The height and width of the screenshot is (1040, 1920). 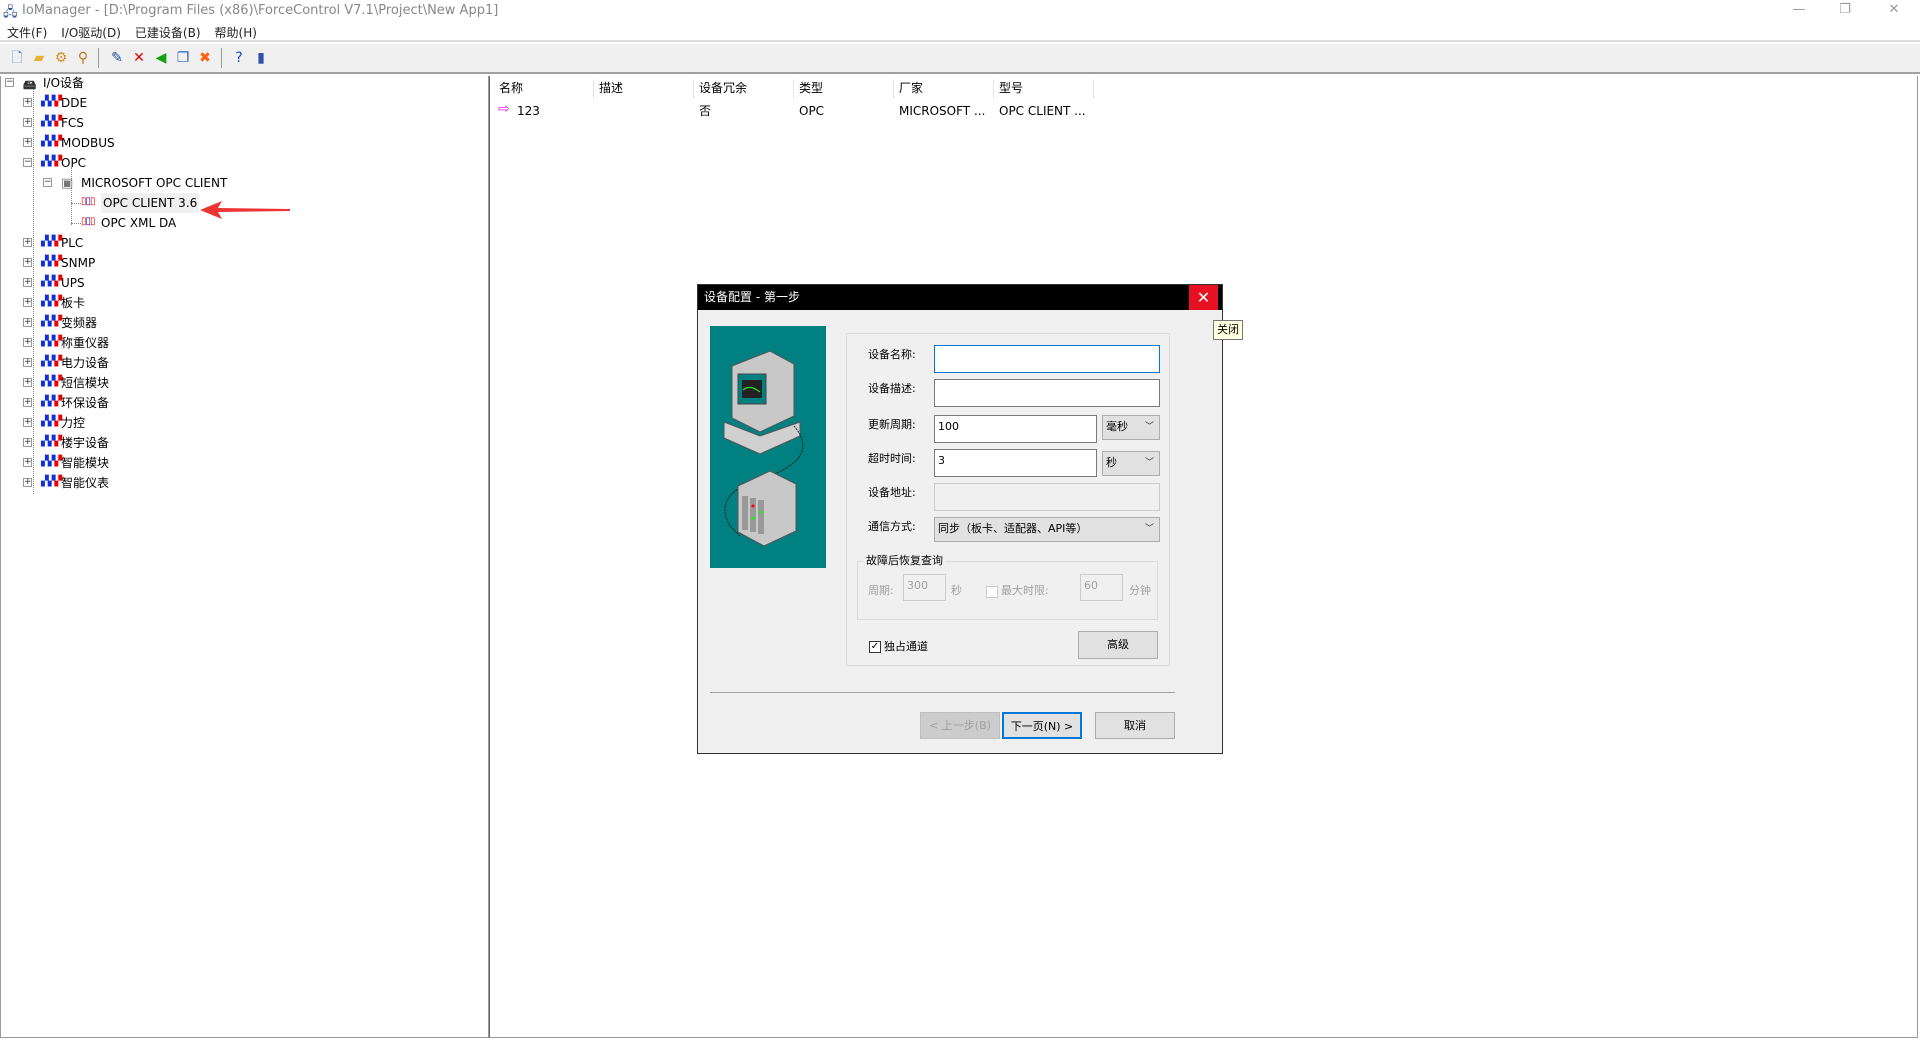 I want to click on tree-node: 楼宇设备, so click(x=85, y=443).